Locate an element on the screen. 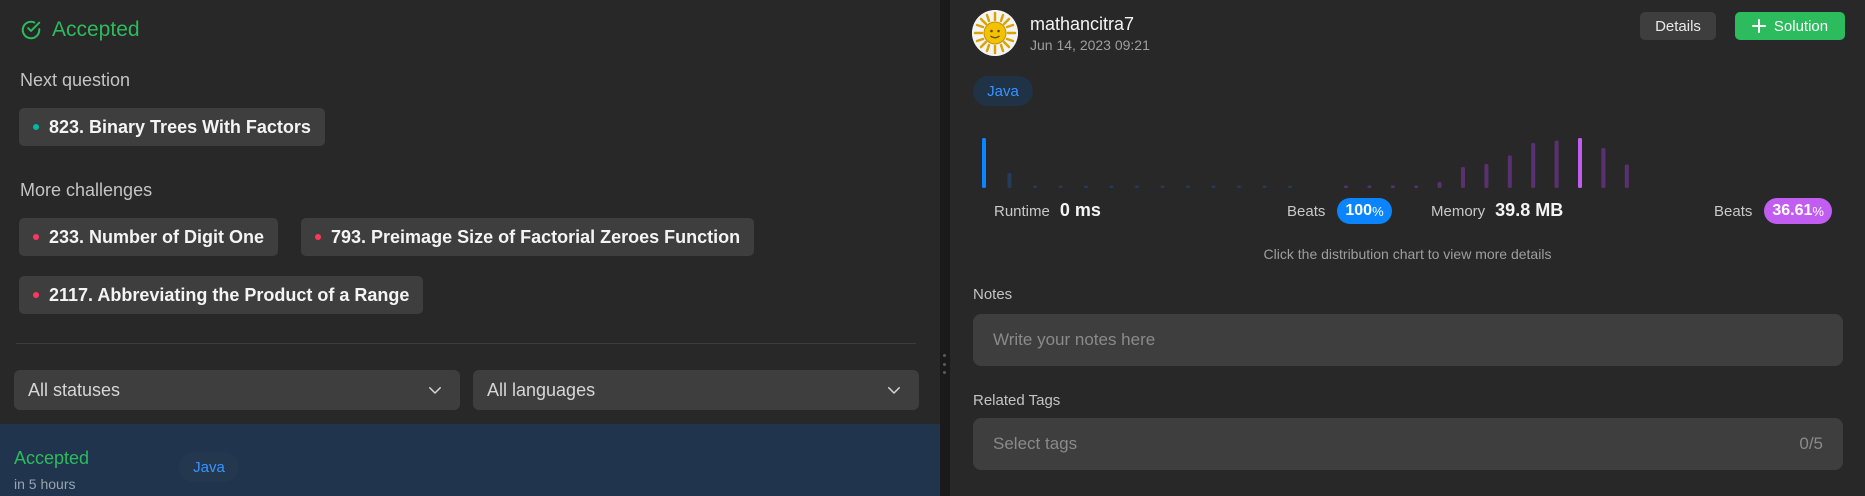 The width and height of the screenshot is (1865, 496). tags-placeholder: Select tags is located at coordinates (1035, 443).